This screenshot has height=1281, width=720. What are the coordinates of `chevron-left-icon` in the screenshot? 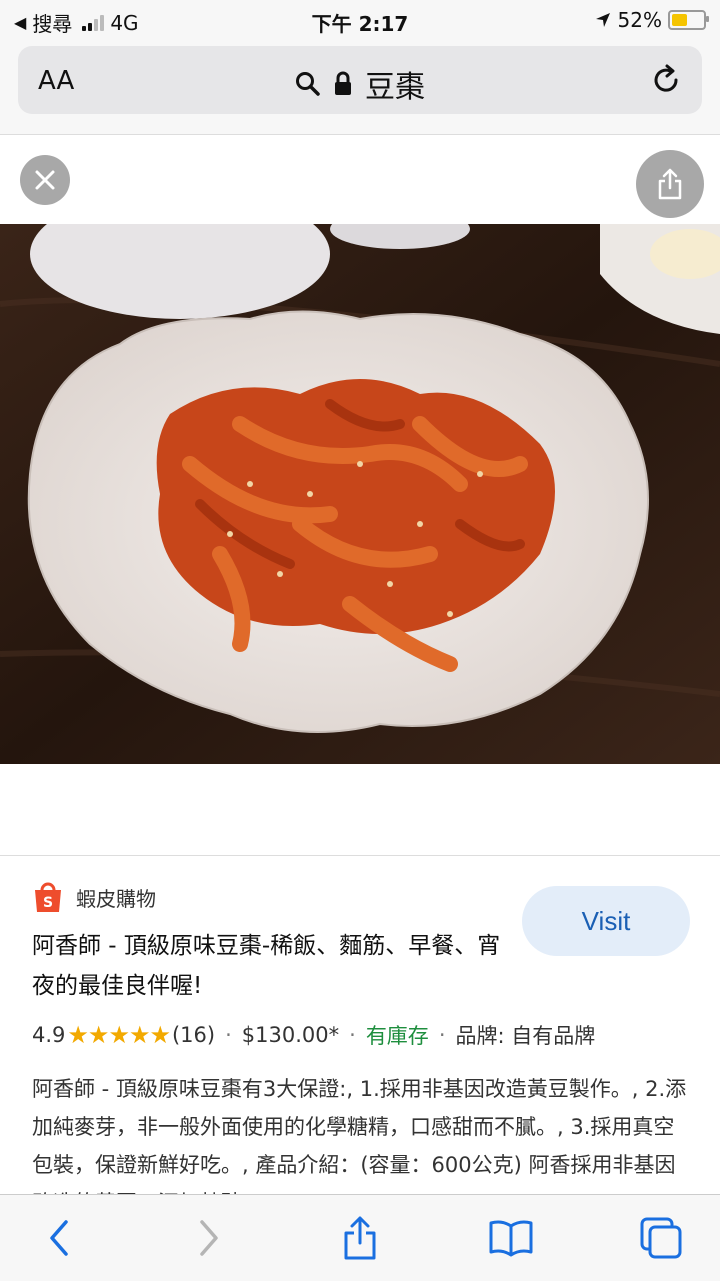 It's located at (59, 1238).